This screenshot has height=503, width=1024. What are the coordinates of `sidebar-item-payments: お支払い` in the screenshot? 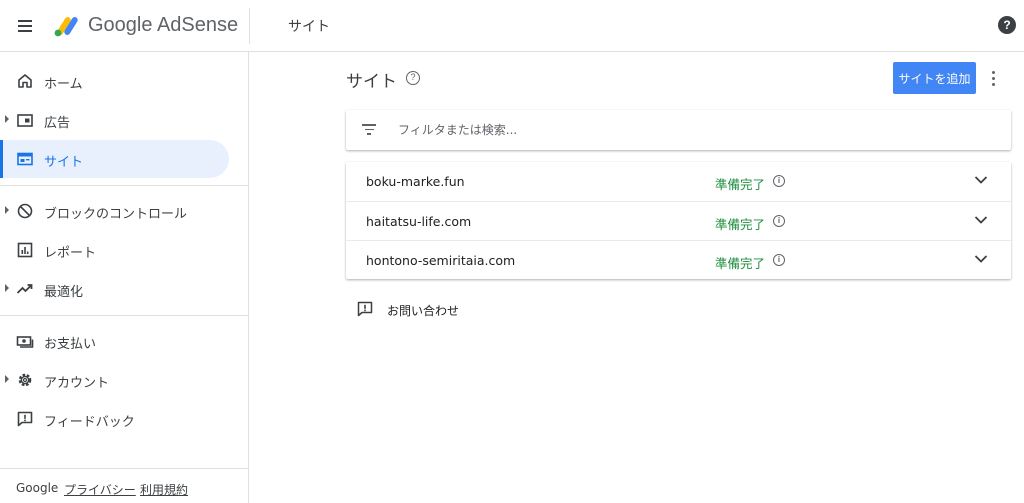 It's located at (114, 341).